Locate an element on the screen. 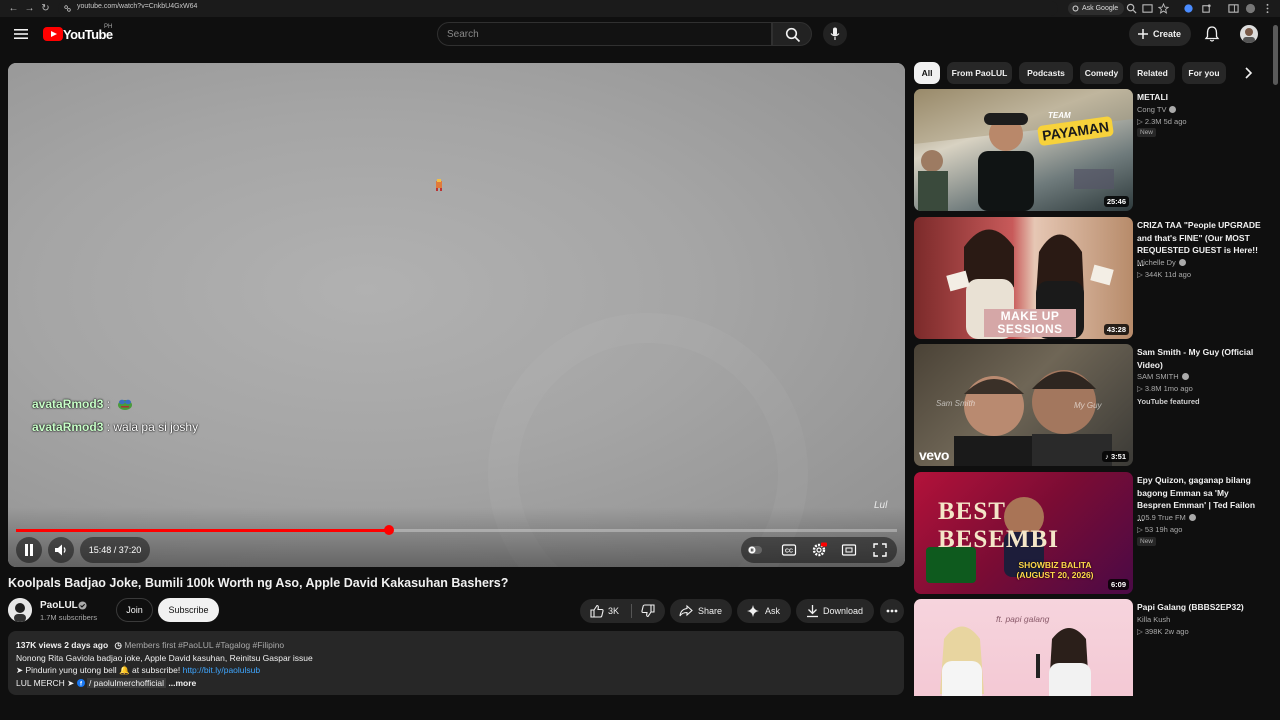 The width and height of the screenshot is (1280, 720). like-button: 3K is located at coordinates (605, 611).